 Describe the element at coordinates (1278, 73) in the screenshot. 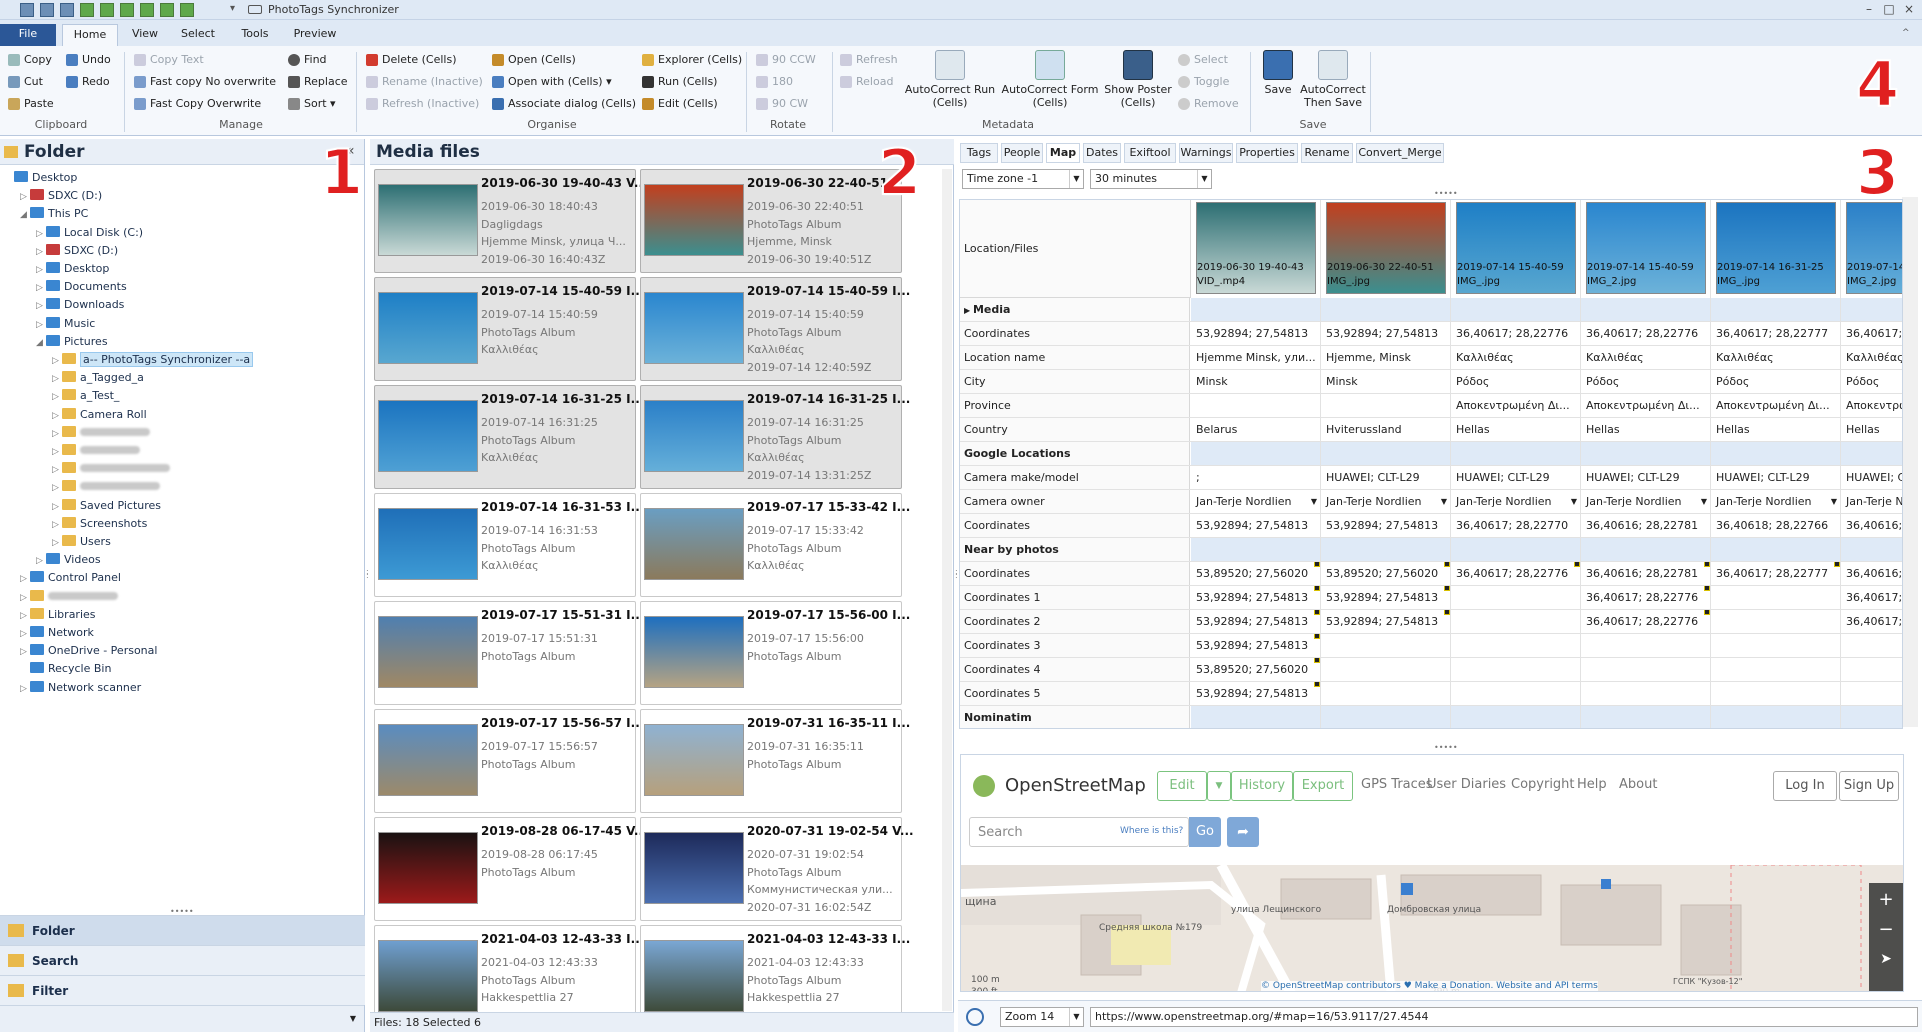

I see `save-button: Save` at that location.